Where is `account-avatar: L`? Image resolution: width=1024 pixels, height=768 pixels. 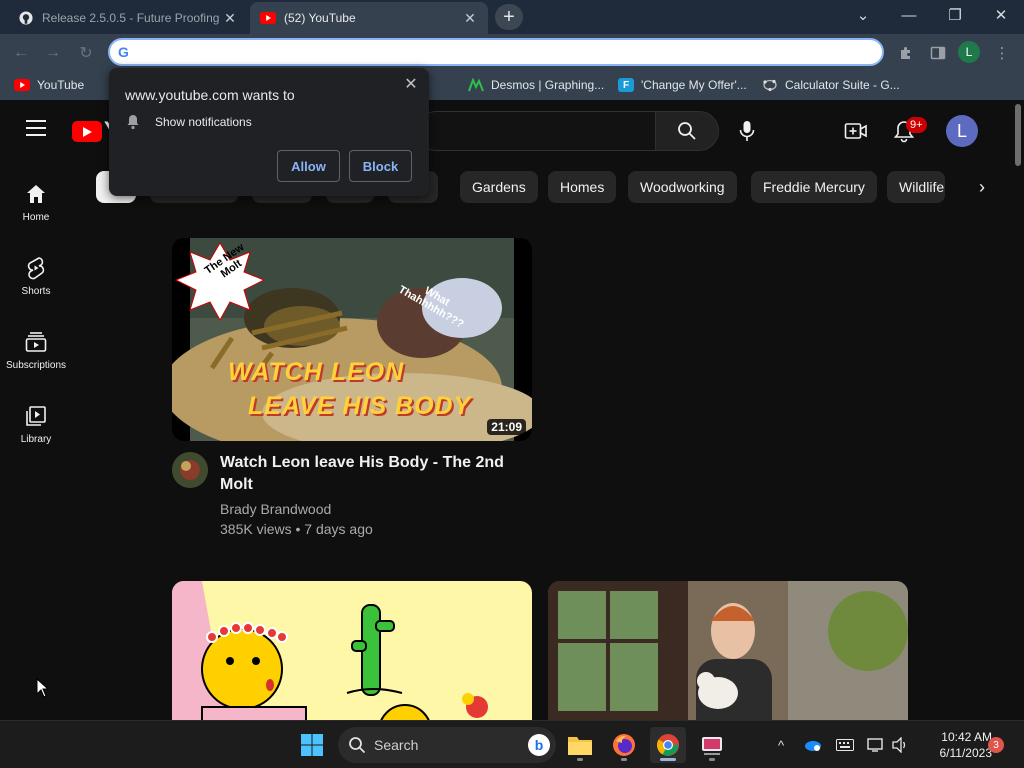 account-avatar: L is located at coordinates (962, 131).